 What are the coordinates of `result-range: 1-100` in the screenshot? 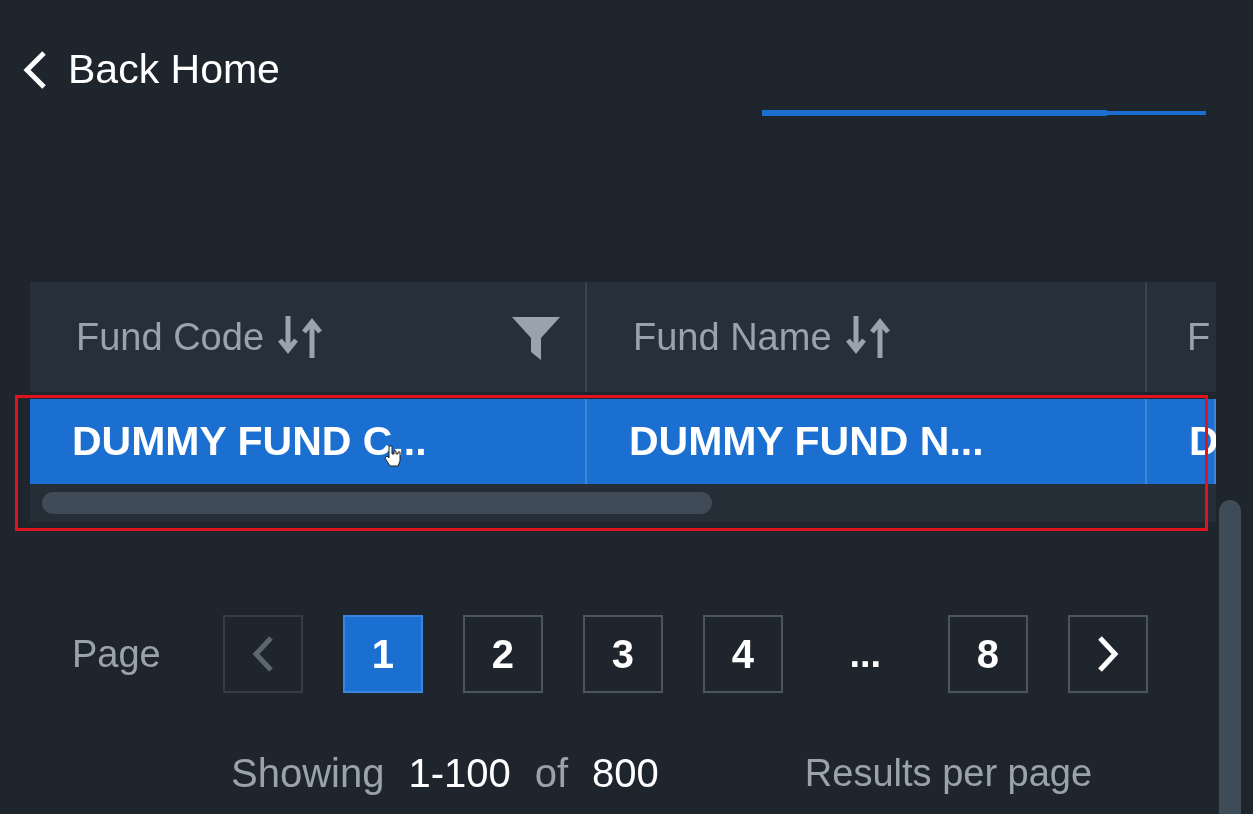 It's located at (459, 773).